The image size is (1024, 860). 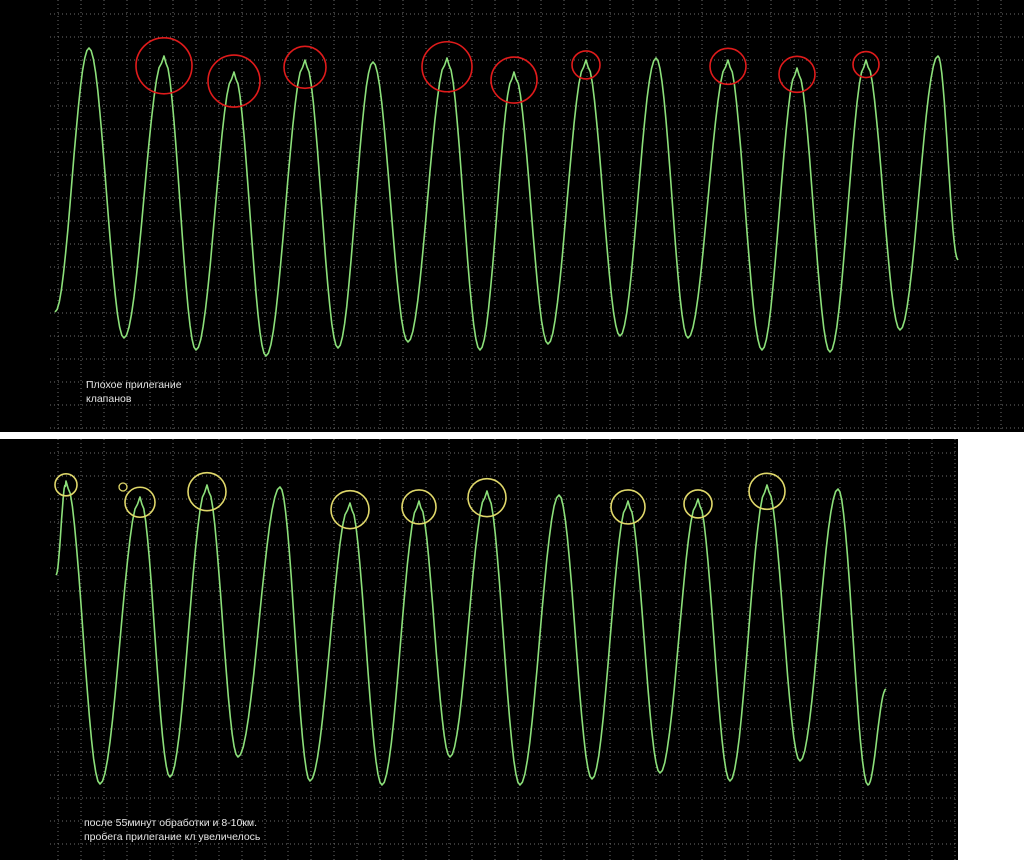 What do you see at coordinates (134, 392) in the screenshot?
I see `annotation-top: Плохое прилегание клапанов` at bounding box center [134, 392].